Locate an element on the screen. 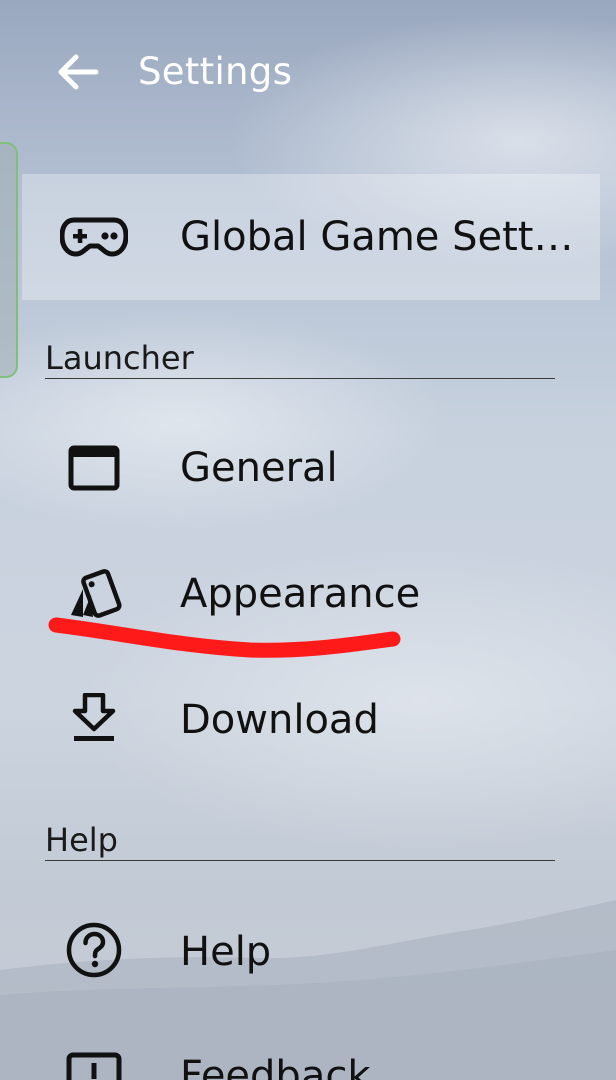 This screenshot has height=1080, width=616. feedback-icon is located at coordinates (94, 1062).